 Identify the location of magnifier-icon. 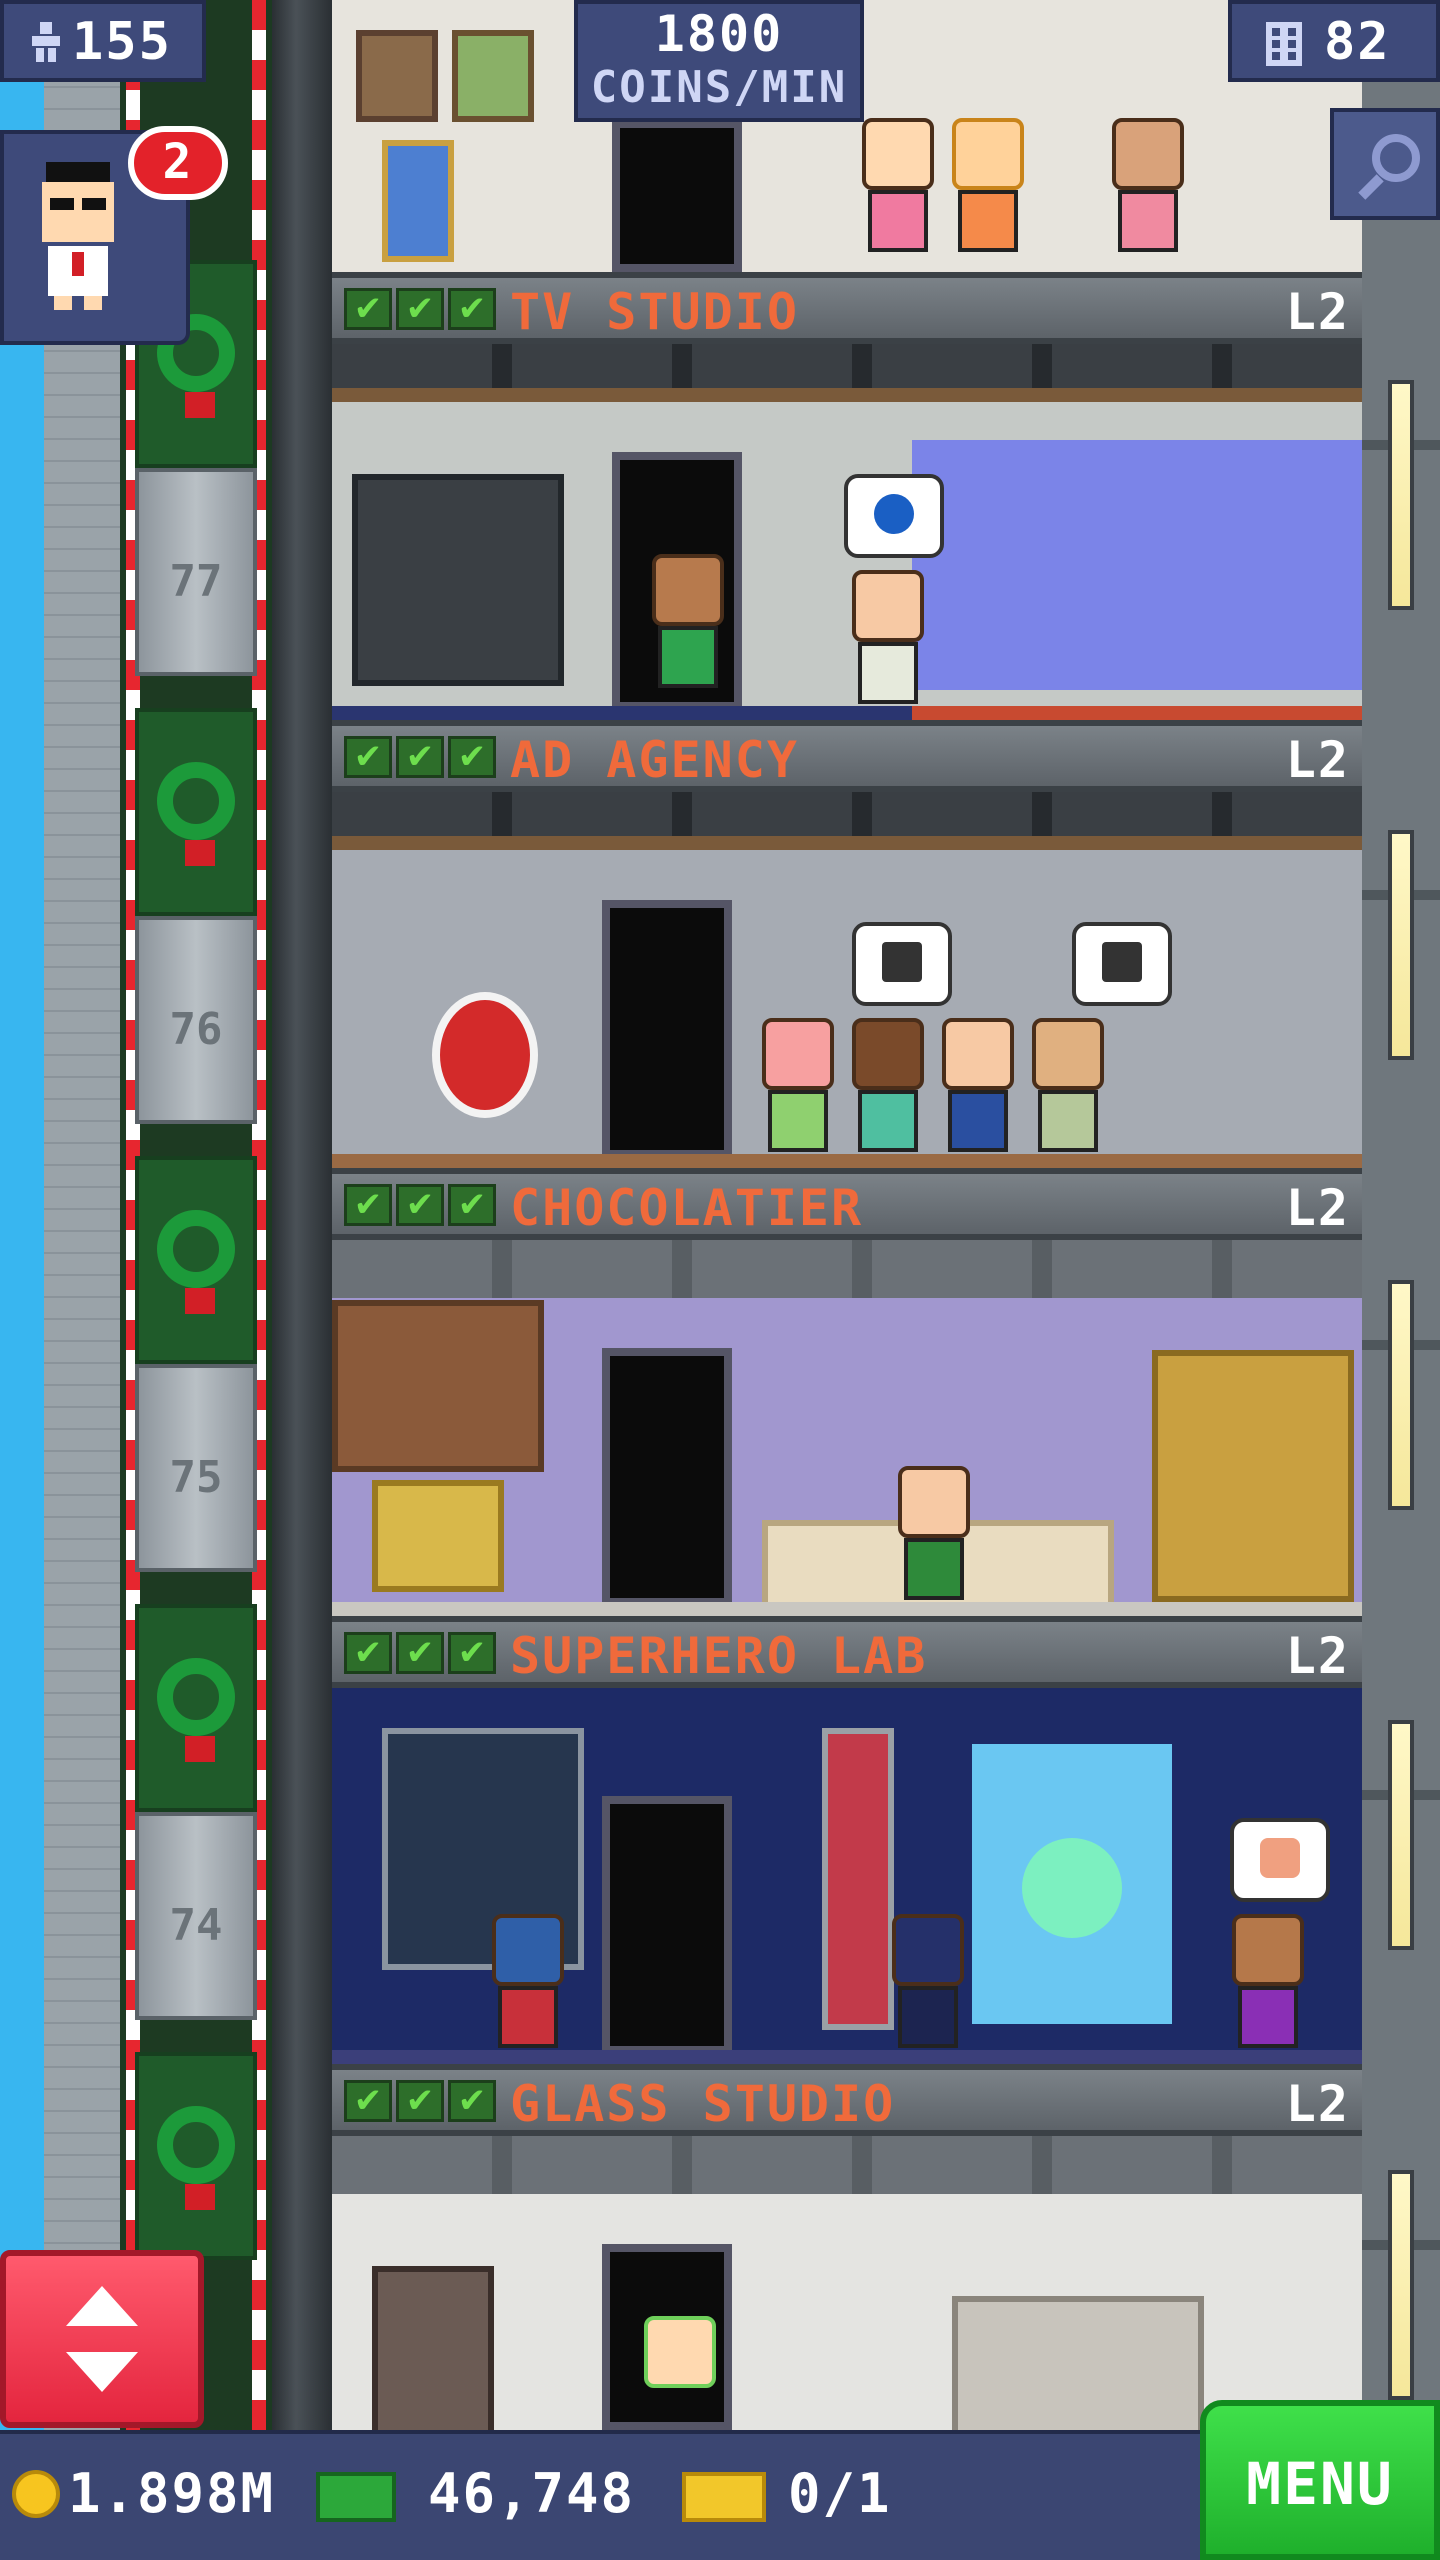
(1390, 168).